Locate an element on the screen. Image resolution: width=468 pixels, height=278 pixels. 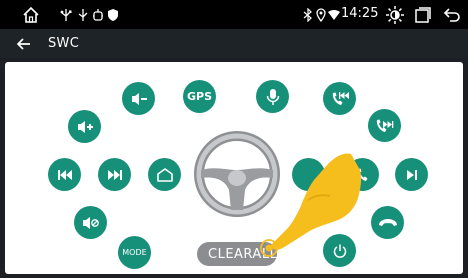
clock: 14:25 is located at coordinates (360, 13).